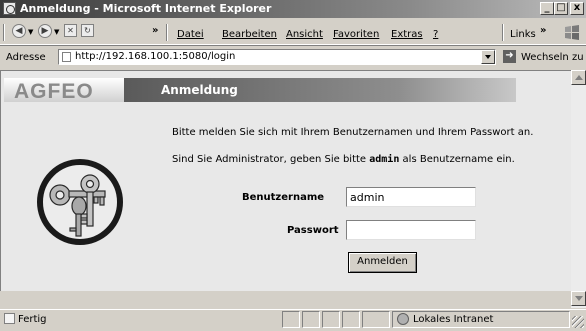 This screenshot has width=586, height=331. Describe the element at coordinates (382, 262) in the screenshot. I see `login-button: Anmelden` at that location.